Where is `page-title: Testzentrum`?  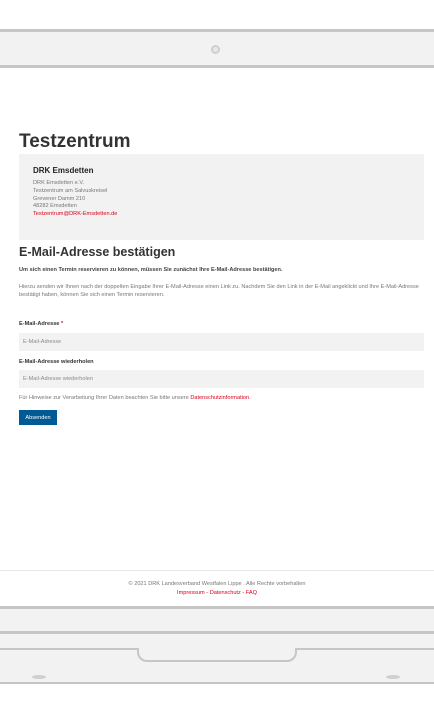
page-title: Testzentrum is located at coordinates (75, 141).